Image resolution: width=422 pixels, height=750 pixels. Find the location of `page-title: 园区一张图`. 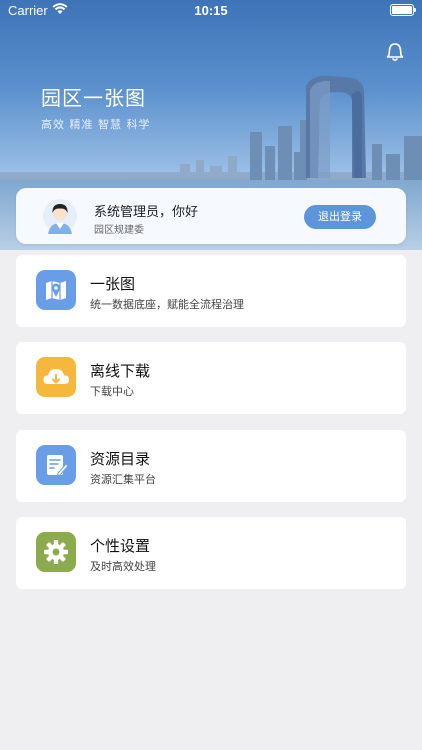

page-title: 园区一张图 is located at coordinates (93, 98).